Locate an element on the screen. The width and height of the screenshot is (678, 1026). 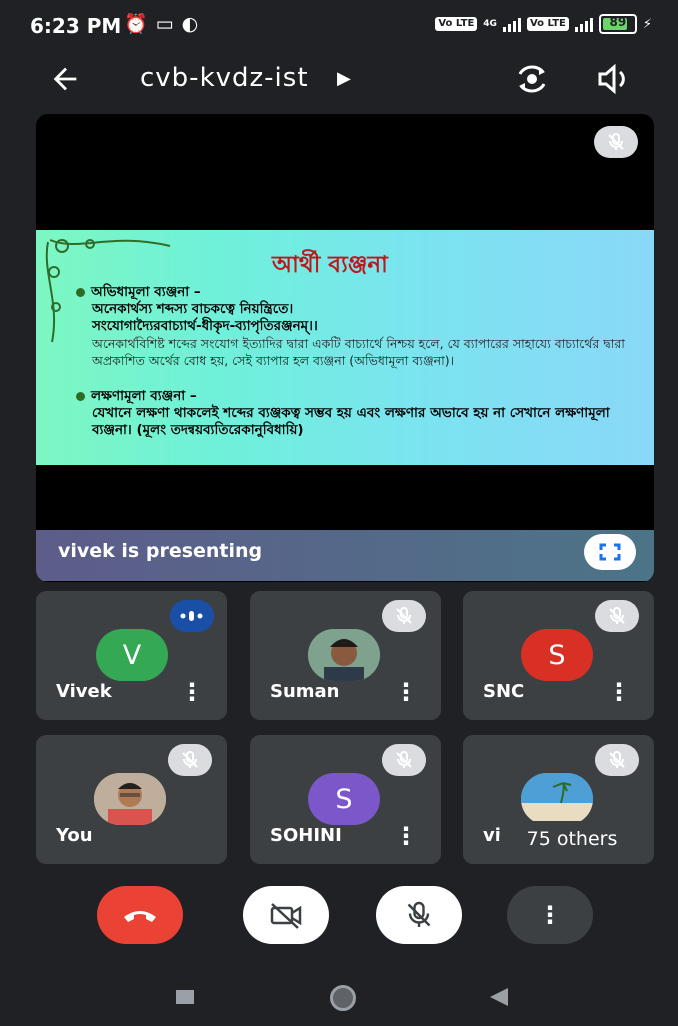
battery-level: 89 is located at coordinates (618, 22).